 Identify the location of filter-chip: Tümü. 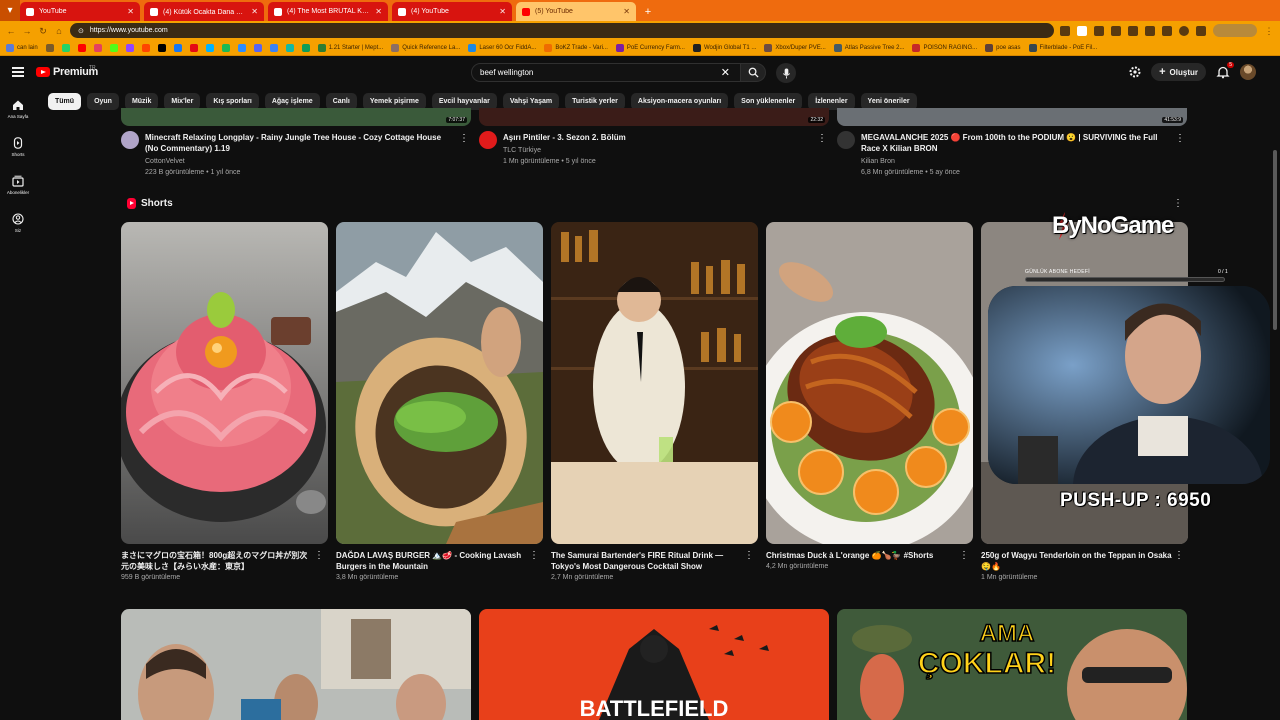
(65, 101).